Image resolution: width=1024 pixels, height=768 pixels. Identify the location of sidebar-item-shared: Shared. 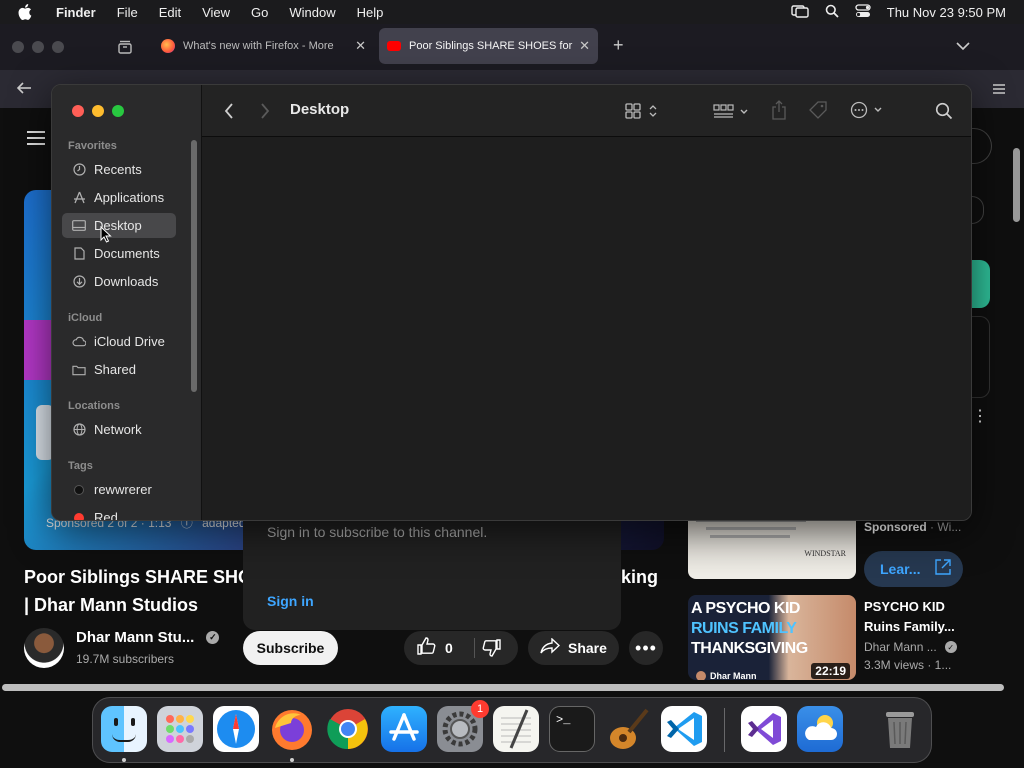
(119, 369).